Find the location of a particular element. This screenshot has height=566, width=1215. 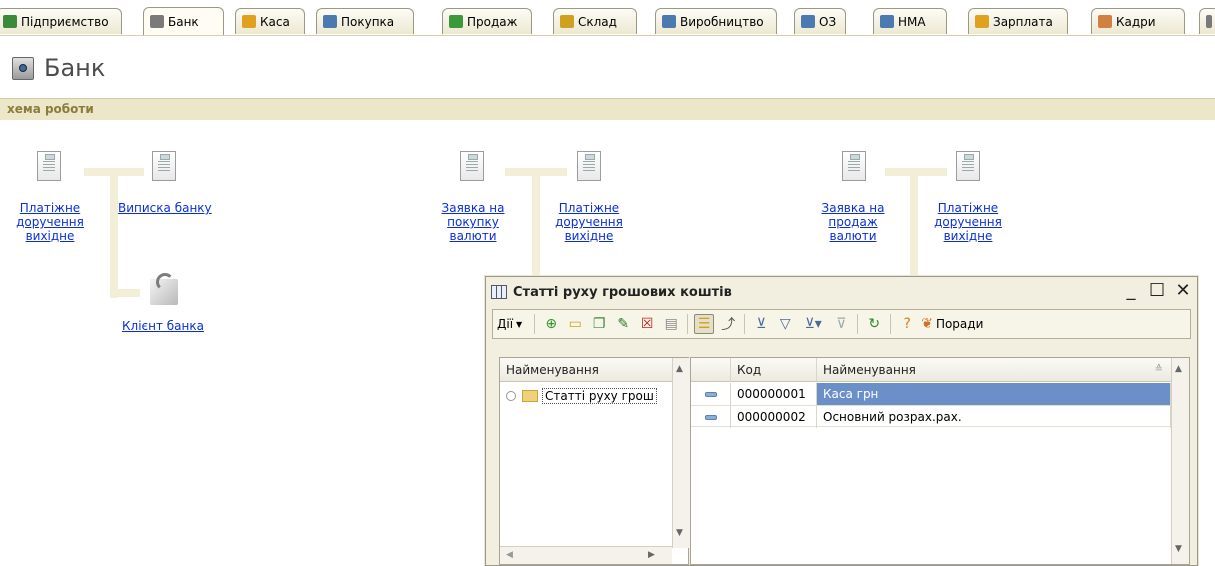

tab-fixed-assets: ОЗ is located at coordinates (820, 21).